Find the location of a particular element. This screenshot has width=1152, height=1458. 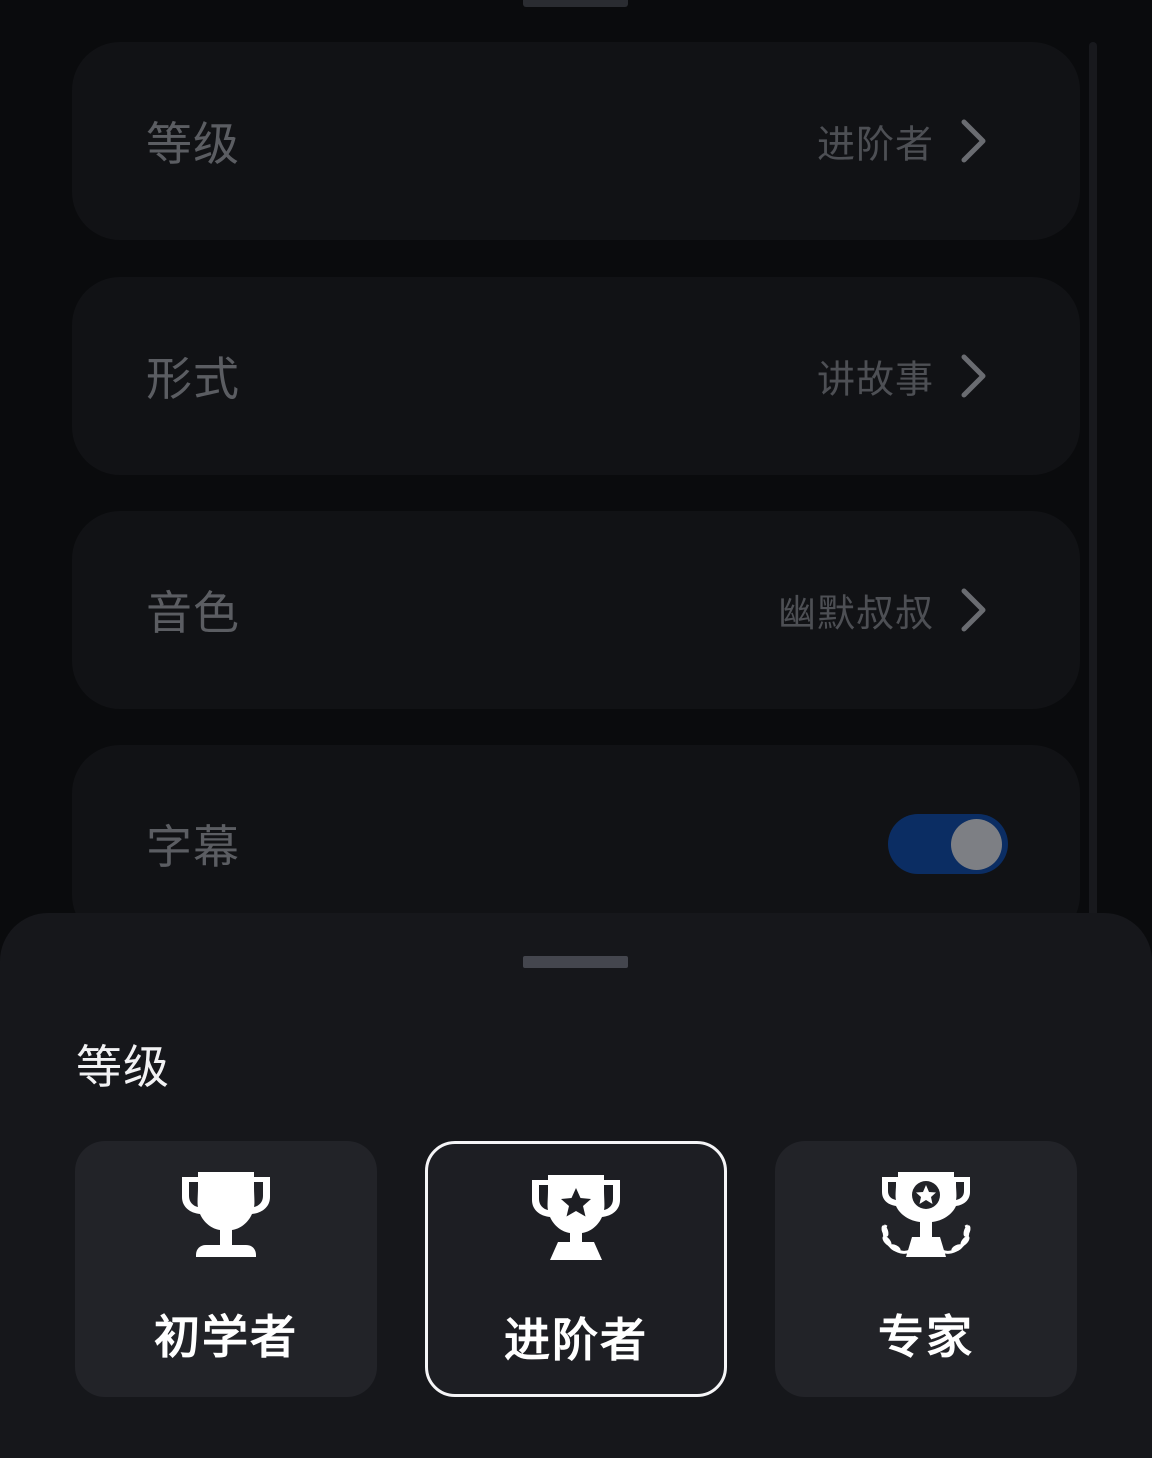

setting-label: 形式 is located at coordinates (193, 379).